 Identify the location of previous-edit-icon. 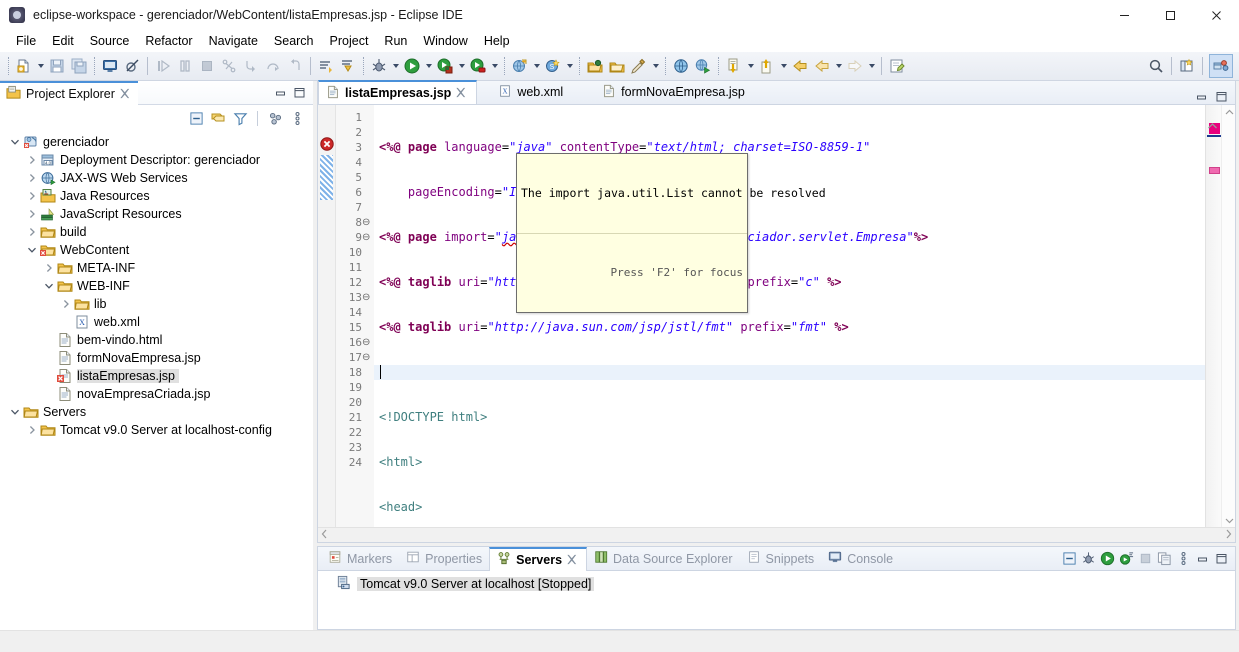
(734, 66).